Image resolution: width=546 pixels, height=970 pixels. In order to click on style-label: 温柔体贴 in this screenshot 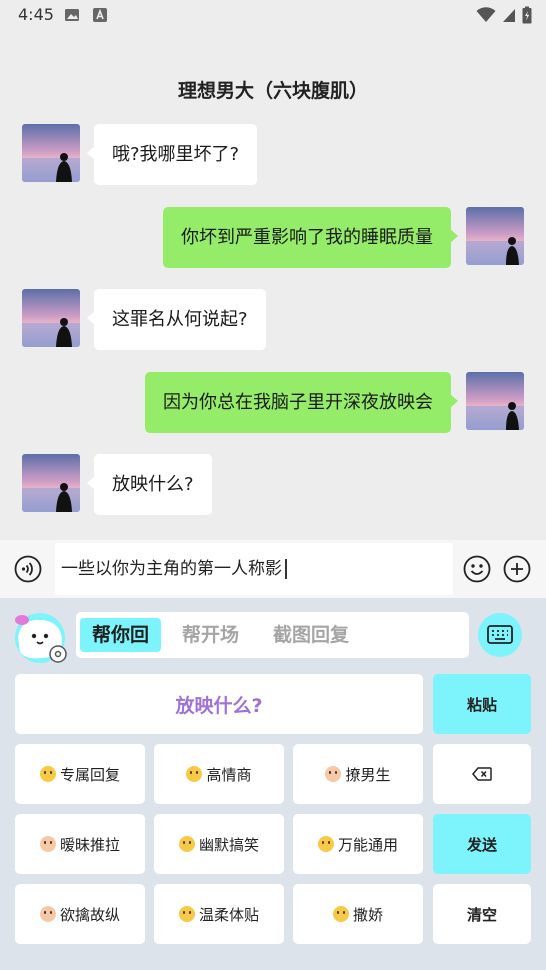, I will do `click(228, 914)`.